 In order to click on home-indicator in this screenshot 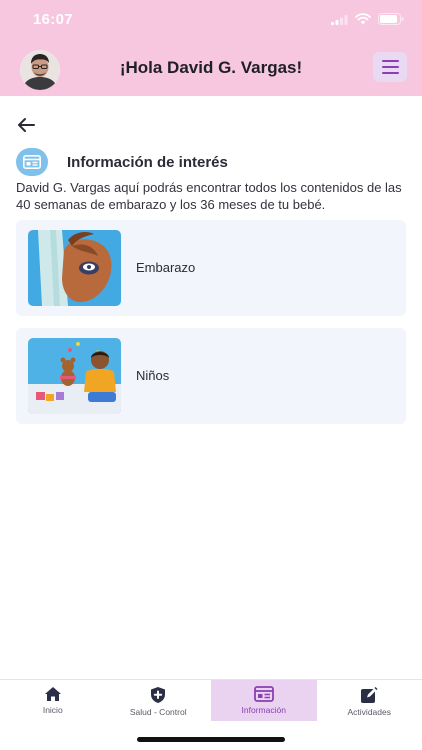, I will do `click(211, 739)`.